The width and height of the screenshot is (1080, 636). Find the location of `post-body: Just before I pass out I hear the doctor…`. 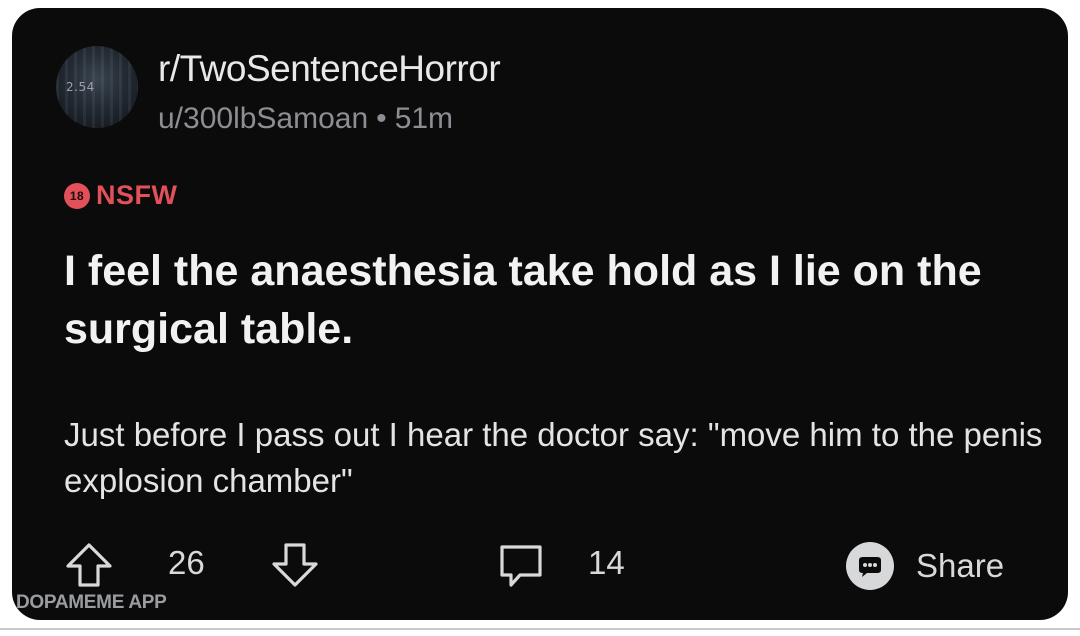

post-body: Just before I pass out I hear the doctor… is located at coordinates (553, 457).